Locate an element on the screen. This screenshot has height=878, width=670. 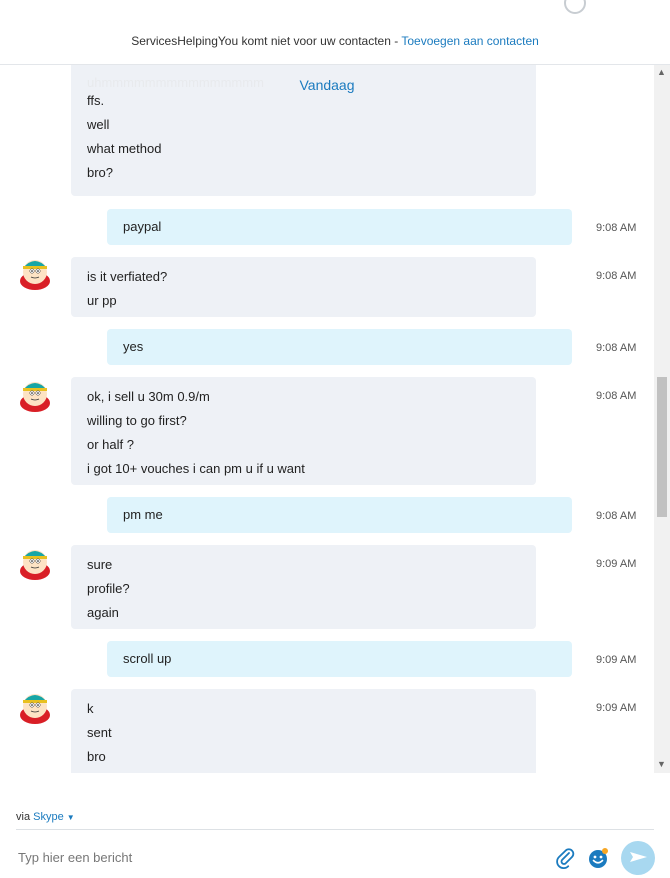
message-line: bro? is located at coordinates (100, 172).